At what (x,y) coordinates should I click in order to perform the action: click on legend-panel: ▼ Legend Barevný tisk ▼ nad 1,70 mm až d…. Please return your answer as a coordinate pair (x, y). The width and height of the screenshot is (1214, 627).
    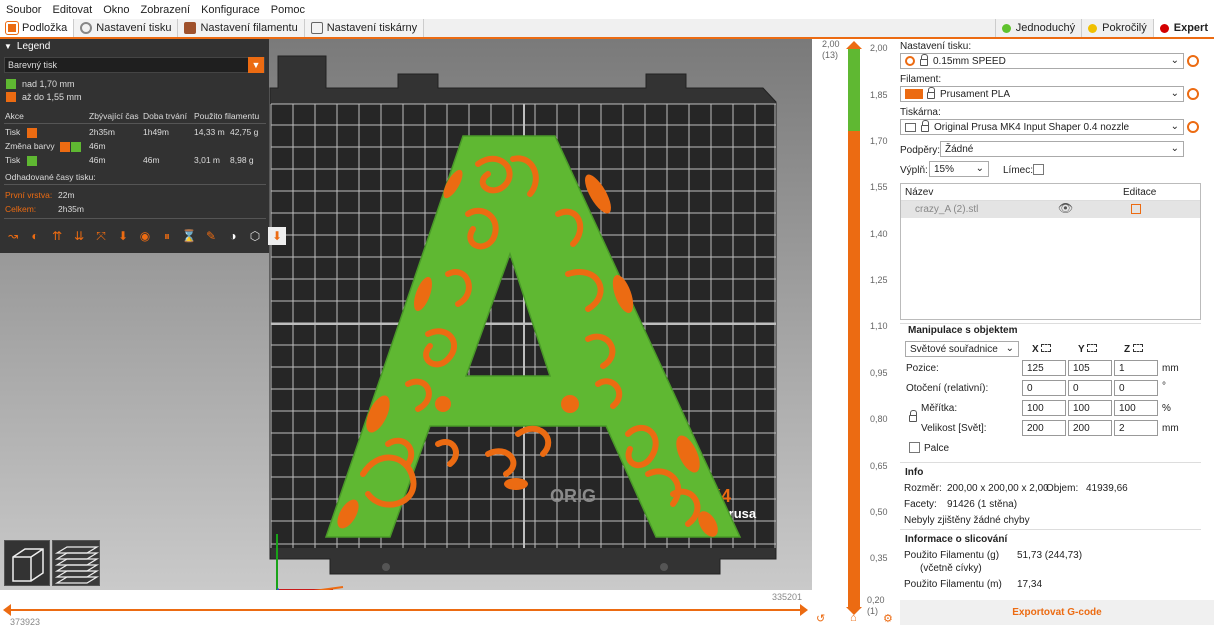
    Looking at the image, I should click on (143, 146).